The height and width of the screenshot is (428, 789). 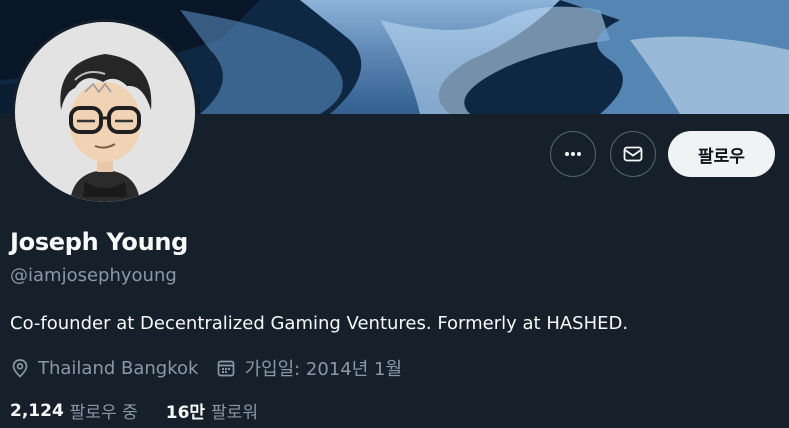 I want to click on follow-button: 팔로우, so click(x=721, y=154).